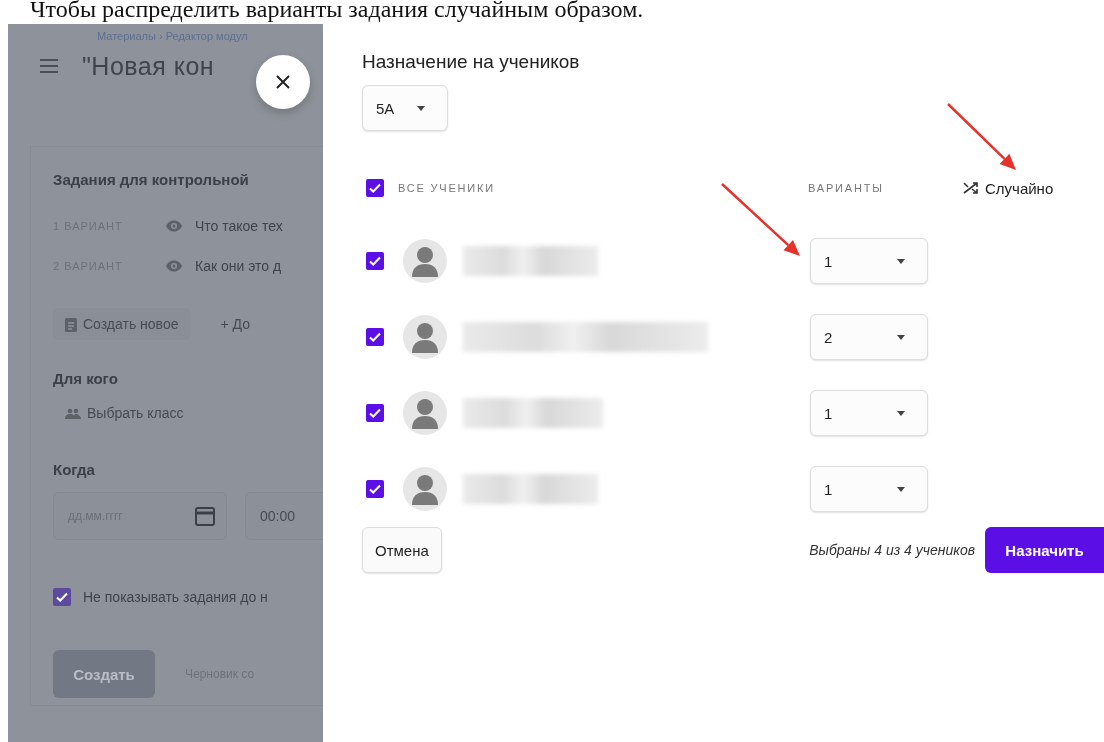 The height and width of the screenshot is (742, 1104). What do you see at coordinates (175, 597) in the screenshot?
I see `checkbox-label: Не показывать задания до н` at bounding box center [175, 597].